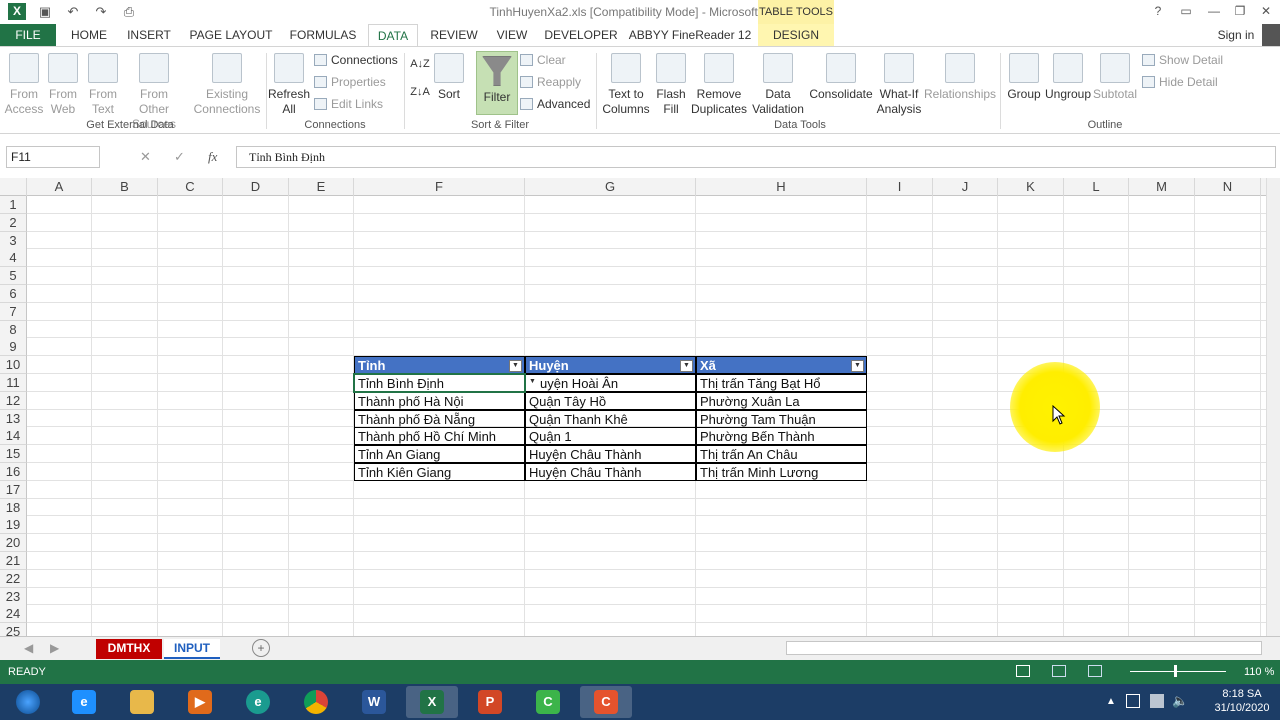 The width and height of the screenshot is (1280, 720). What do you see at coordinates (13, 347) in the screenshot?
I see `row-header: 9` at bounding box center [13, 347].